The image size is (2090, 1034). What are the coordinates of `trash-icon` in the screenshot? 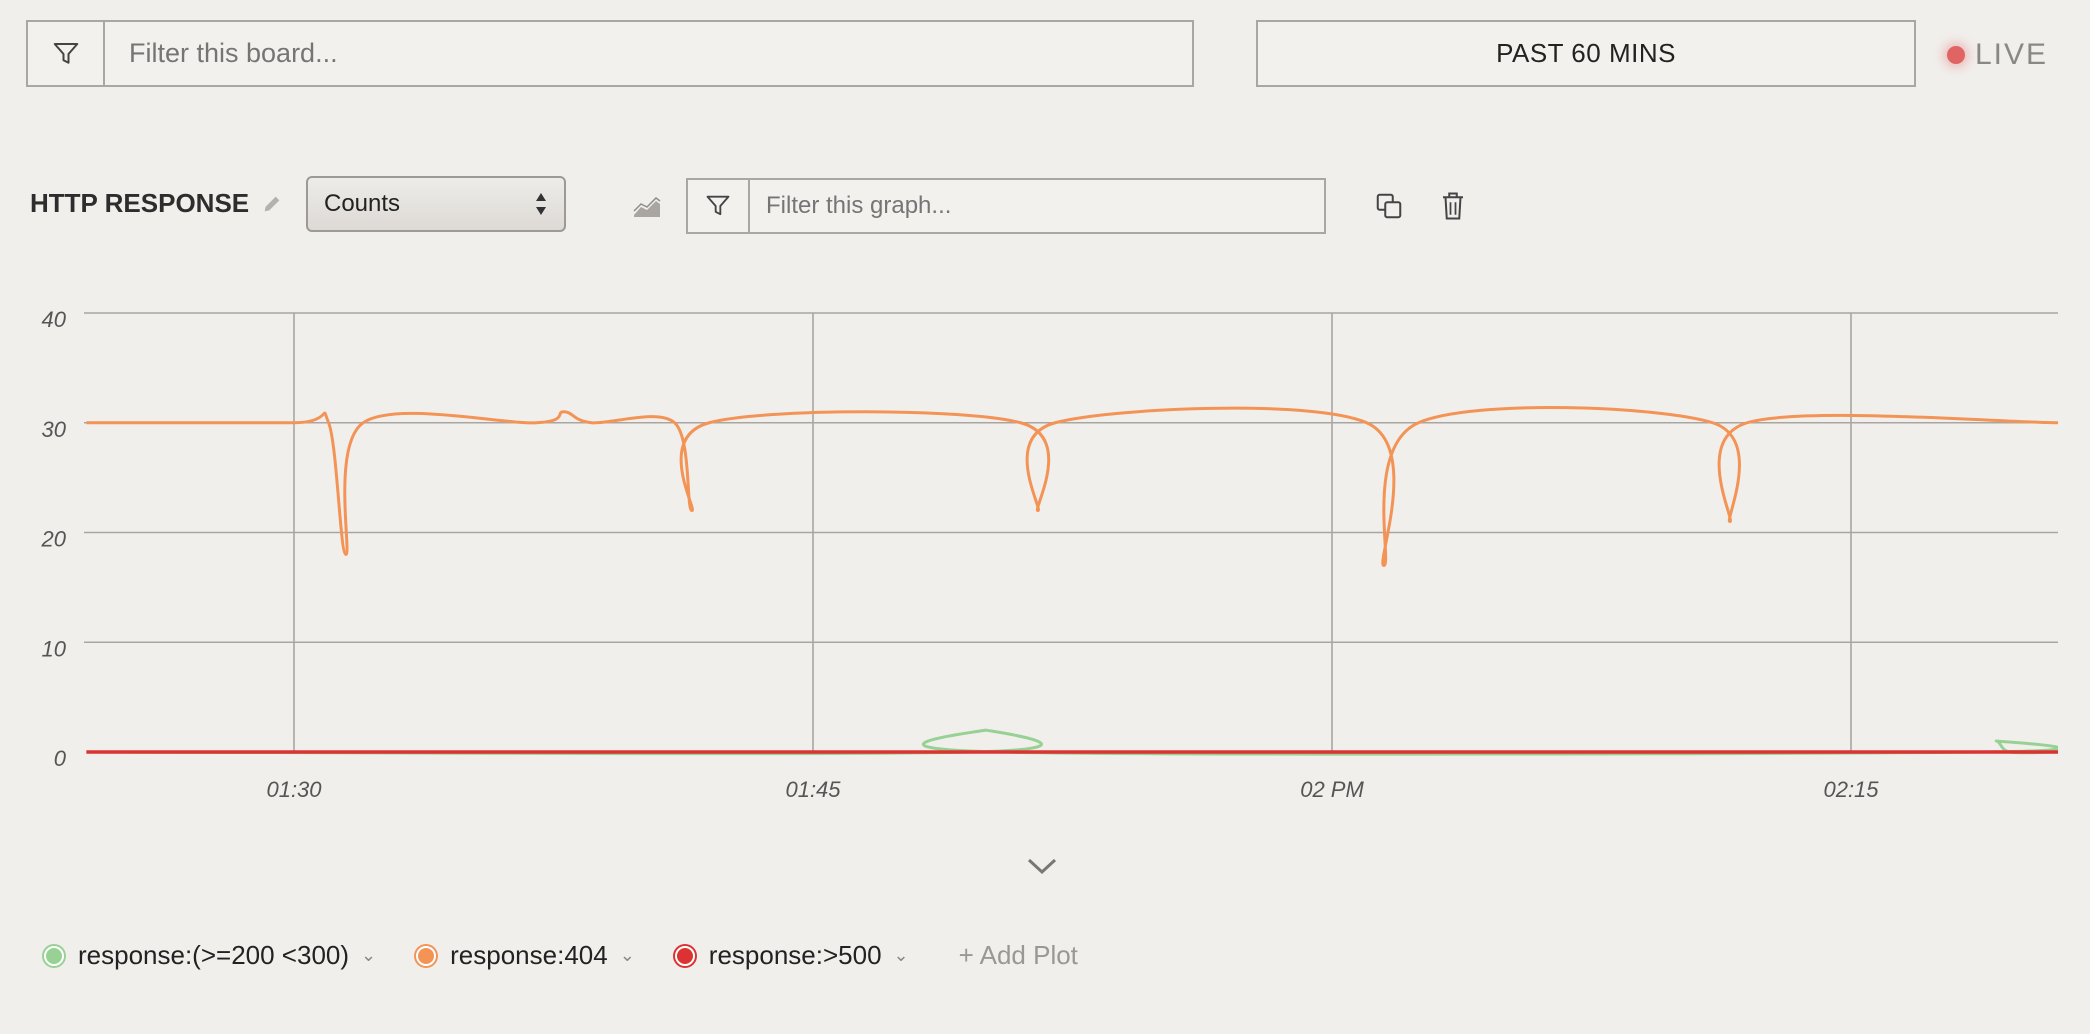 It's located at (1453, 206).